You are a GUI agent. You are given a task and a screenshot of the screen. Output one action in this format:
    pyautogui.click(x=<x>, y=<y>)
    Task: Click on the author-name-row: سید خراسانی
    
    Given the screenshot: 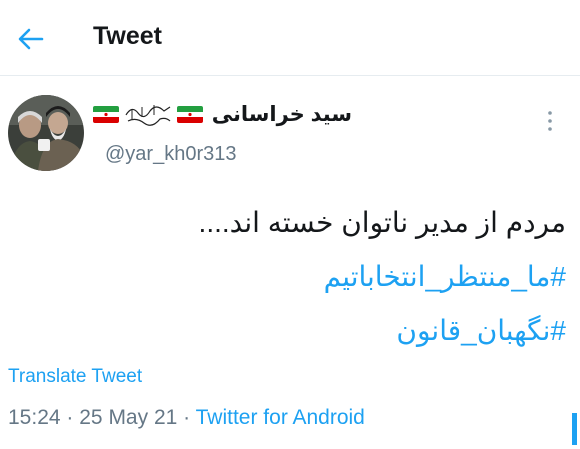 What is the action you would take?
    pyautogui.click(x=221, y=114)
    